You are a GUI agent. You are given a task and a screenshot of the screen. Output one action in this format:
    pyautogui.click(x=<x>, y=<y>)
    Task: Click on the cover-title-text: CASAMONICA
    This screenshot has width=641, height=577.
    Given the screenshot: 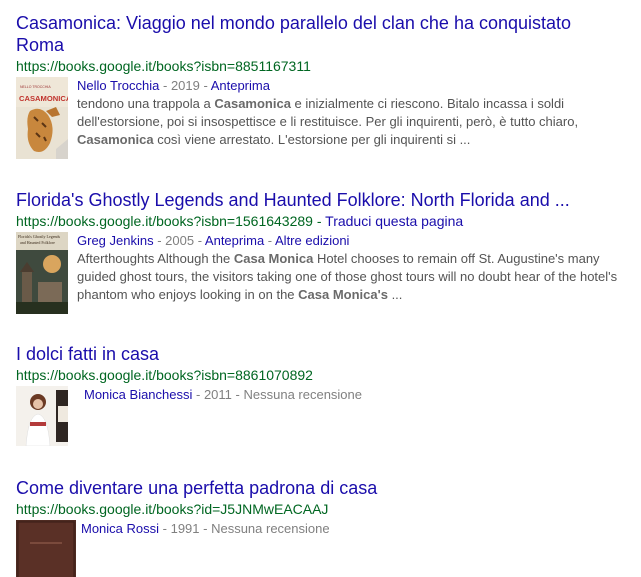 What is the action you would take?
    pyautogui.click(x=43, y=98)
    